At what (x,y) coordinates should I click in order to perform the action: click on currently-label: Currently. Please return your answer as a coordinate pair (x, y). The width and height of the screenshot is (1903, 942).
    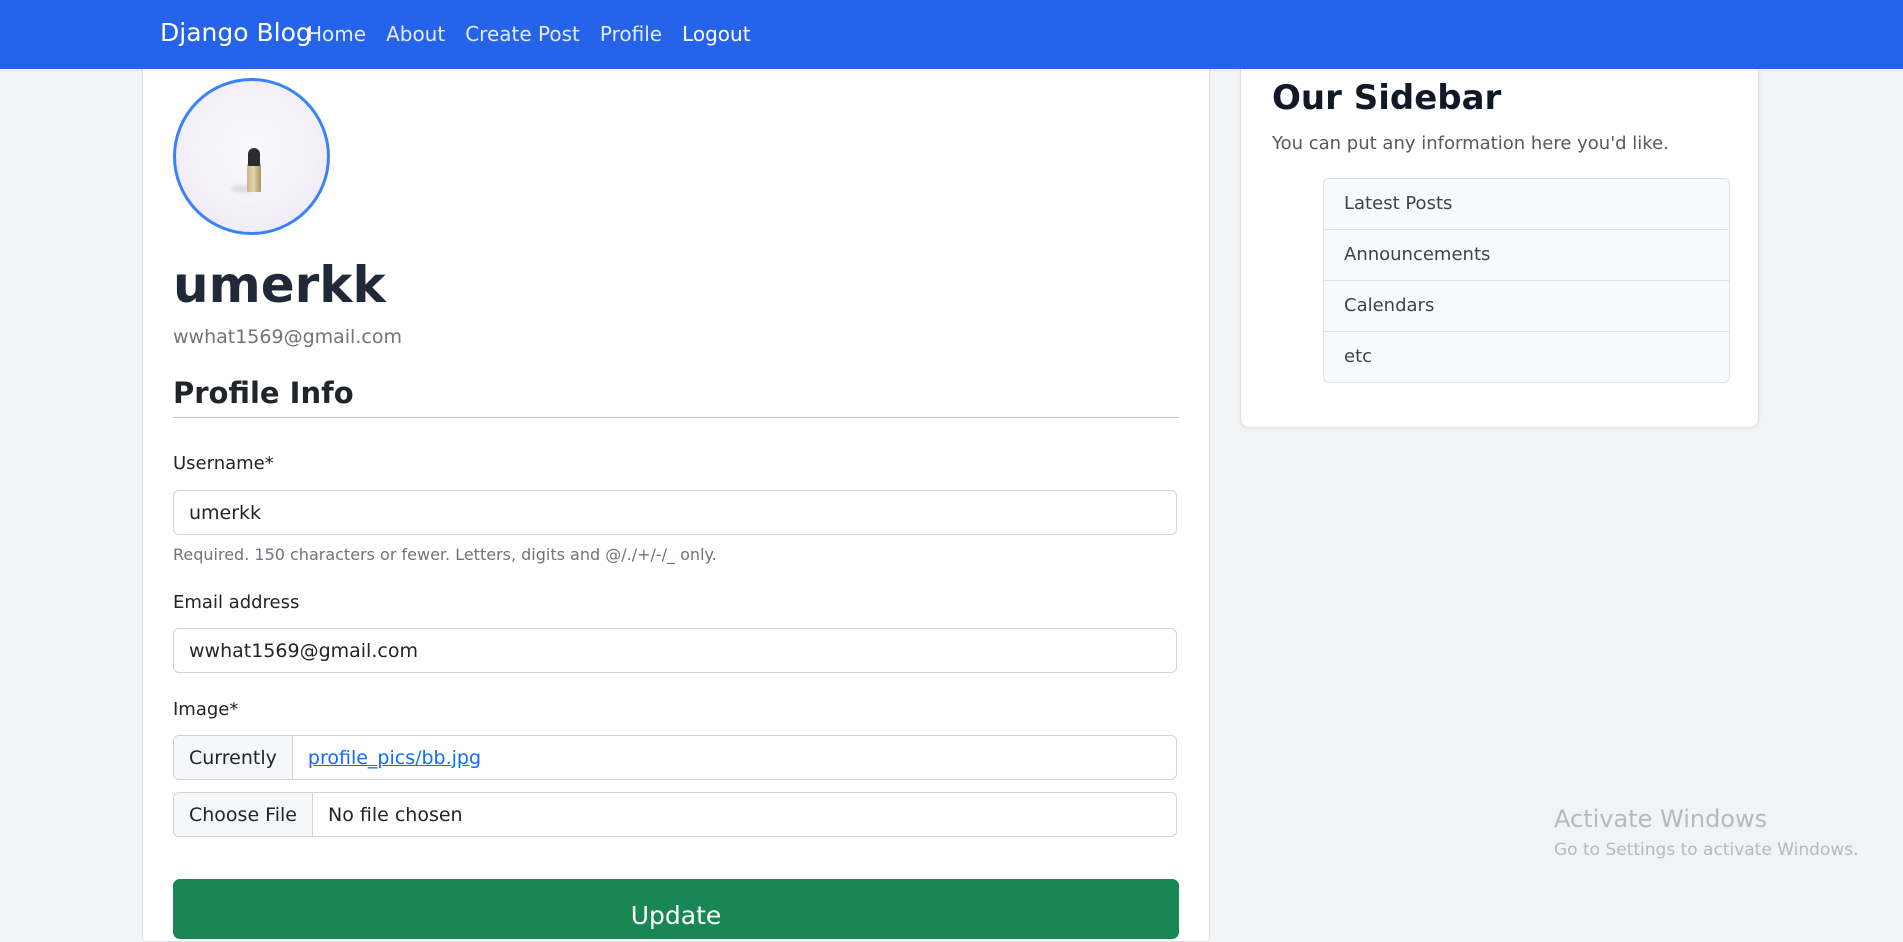
    Looking at the image, I should click on (233, 757).